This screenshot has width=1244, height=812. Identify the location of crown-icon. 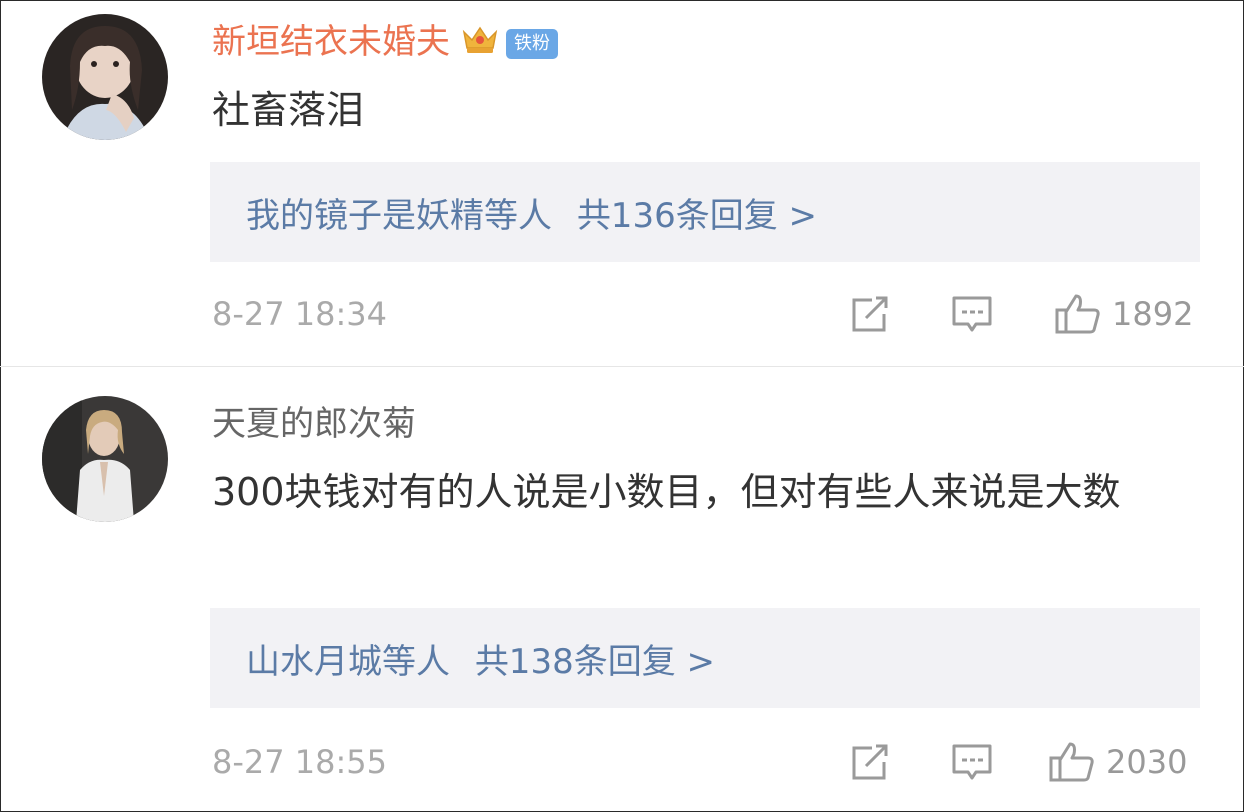
(480, 43).